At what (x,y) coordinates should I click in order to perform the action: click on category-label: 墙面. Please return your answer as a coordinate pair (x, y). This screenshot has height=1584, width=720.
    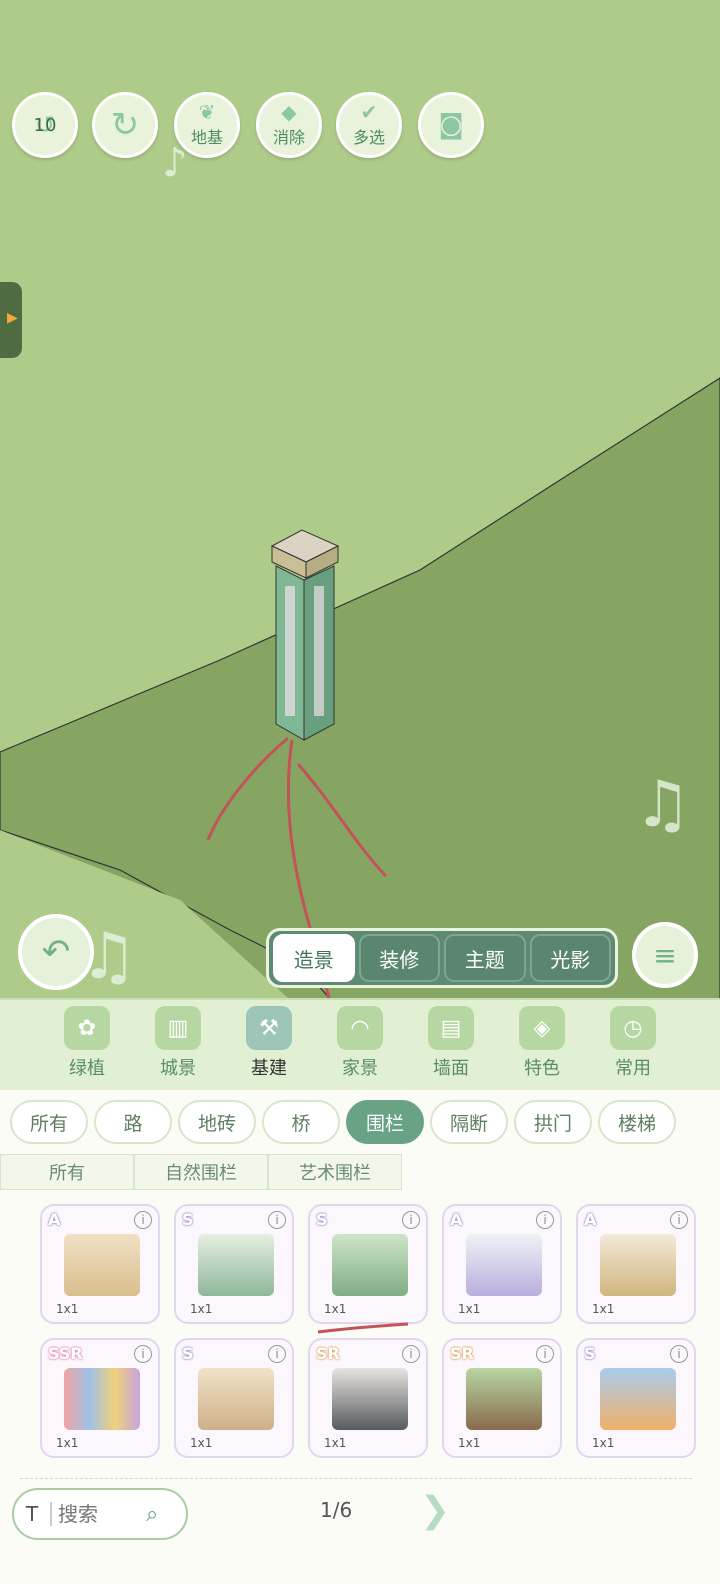
    Looking at the image, I should click on (451, 1068).